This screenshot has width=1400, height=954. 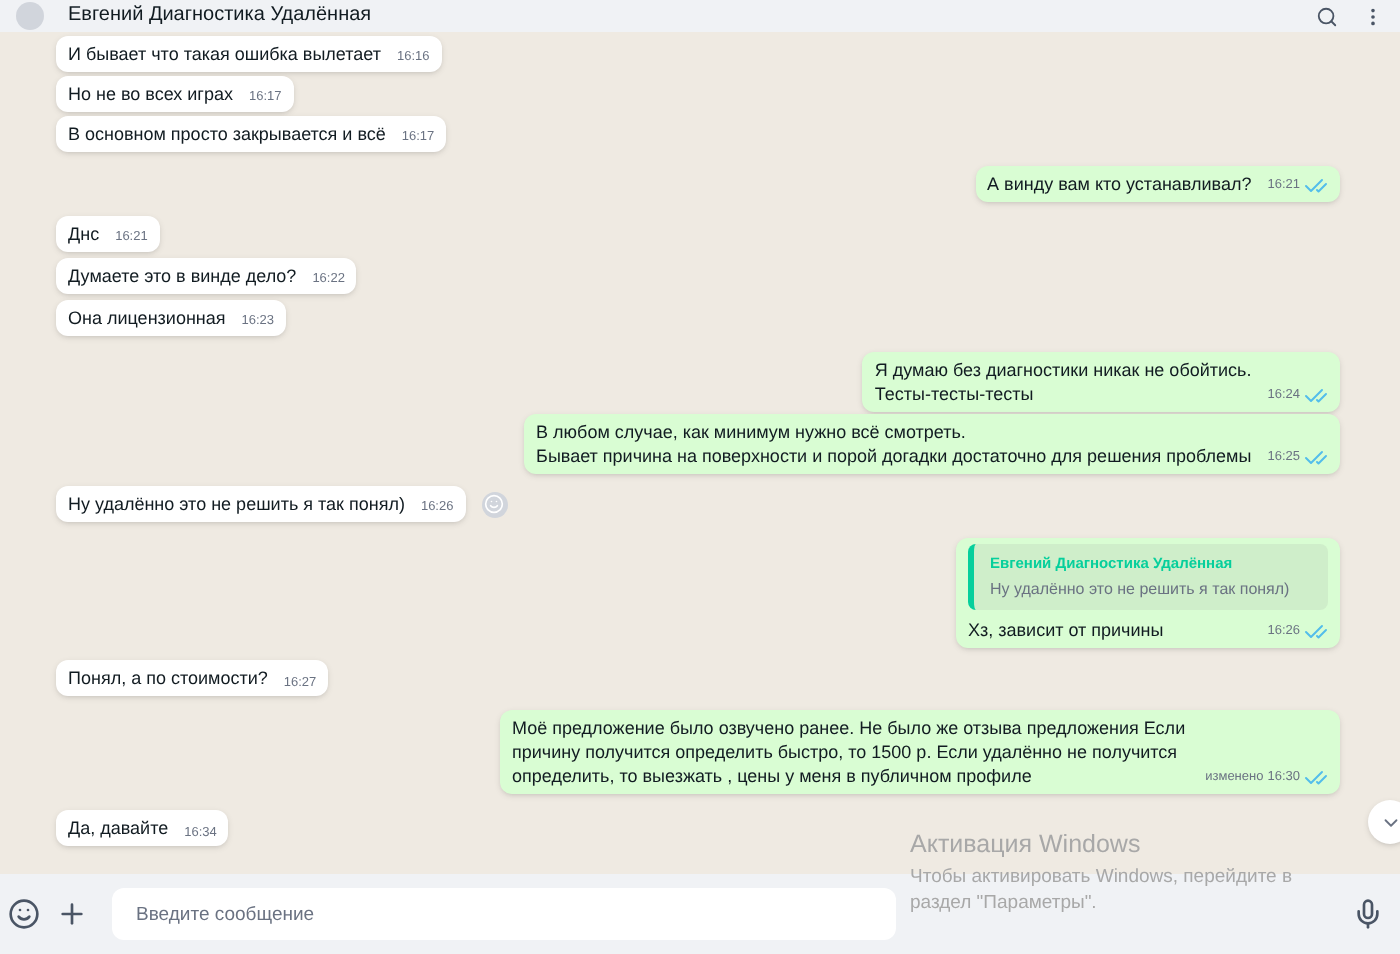 What do you see at coordinates (1102, 889) in the screenshot?
I see `activation-text: Чтобы активировать Windows, перейдите в раздел "Параметры".` at bounding box center [1102, 889].